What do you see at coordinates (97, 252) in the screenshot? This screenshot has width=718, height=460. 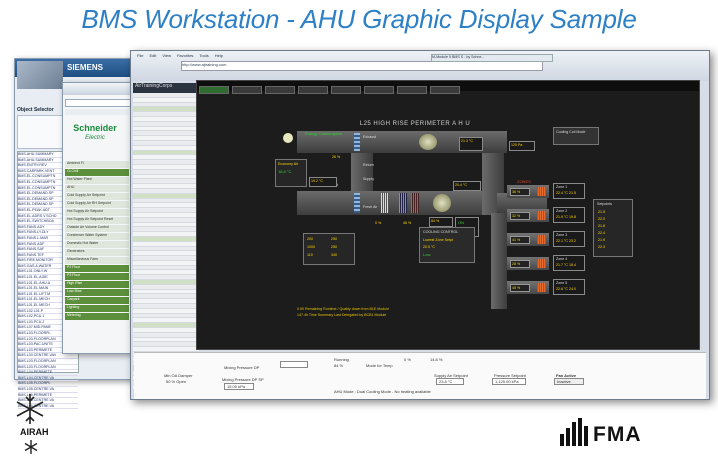 I see `schneider-menu-item: Generators` at bounding box center [97, 252].